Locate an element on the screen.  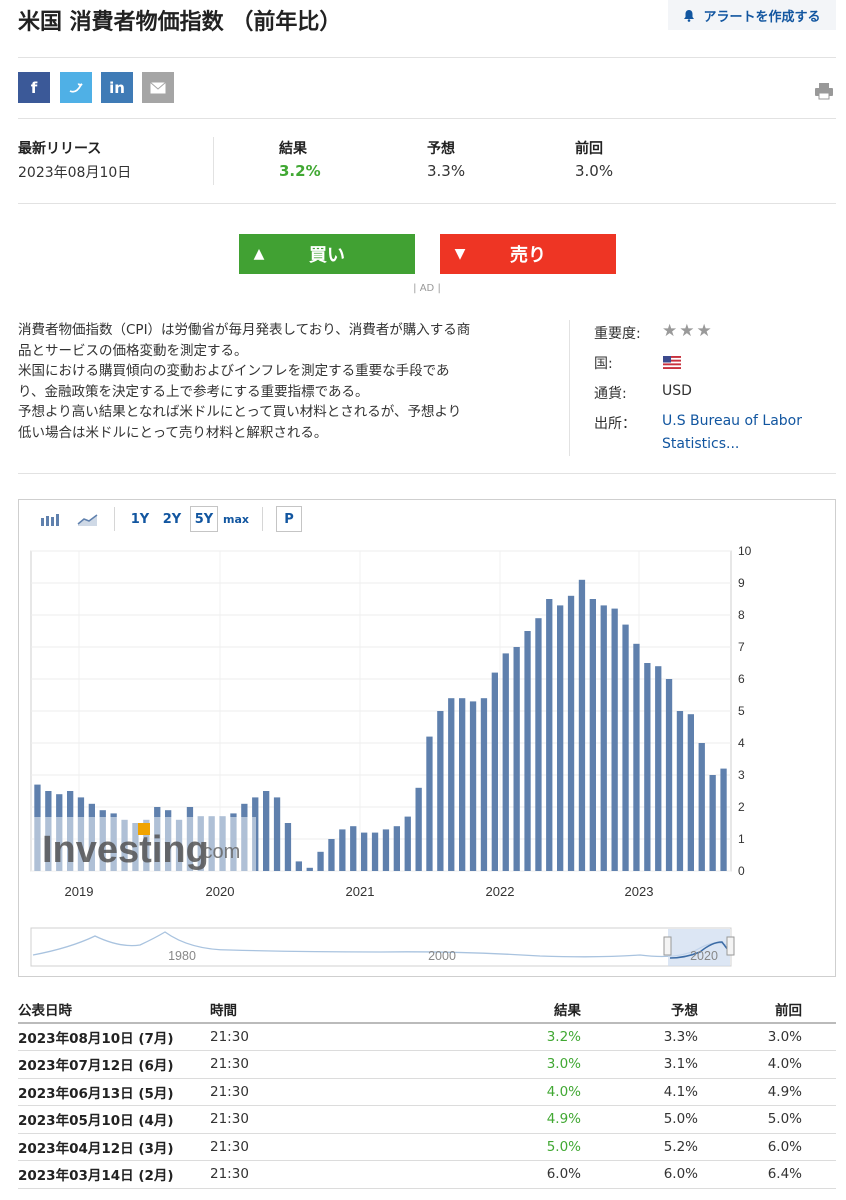
row-previous: 4.9% is located at coordinates (750, 1092).